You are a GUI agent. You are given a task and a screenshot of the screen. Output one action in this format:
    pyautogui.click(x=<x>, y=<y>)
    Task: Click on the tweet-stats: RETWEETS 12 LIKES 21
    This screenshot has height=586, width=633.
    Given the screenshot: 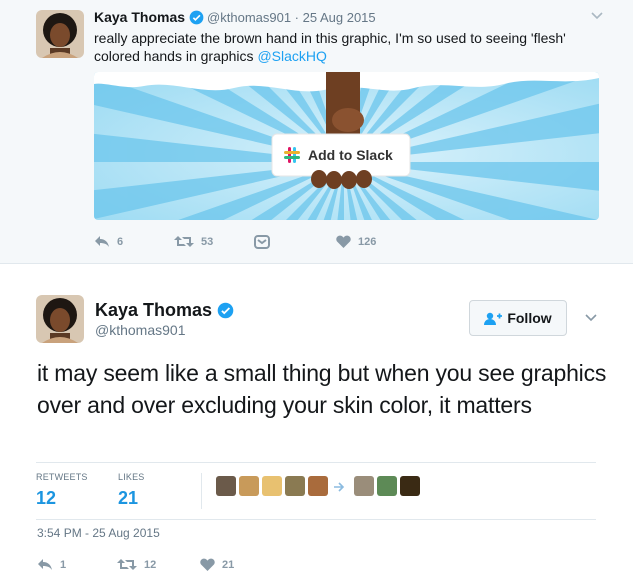 What is the action you would take?
    pyautogui.click(x=316, y=491)
    